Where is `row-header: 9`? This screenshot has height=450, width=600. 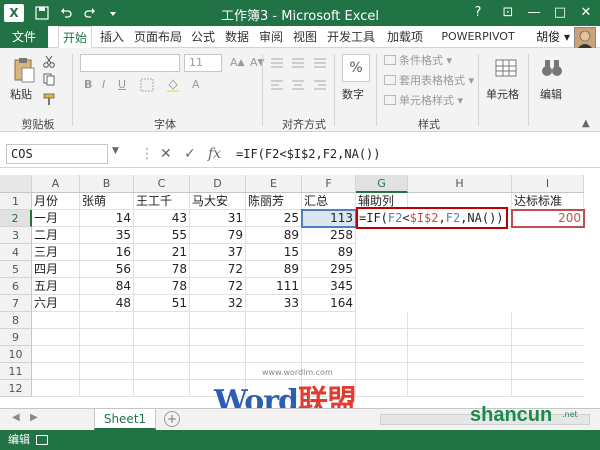
row-header: 9 is located at coordinates (16, 337).